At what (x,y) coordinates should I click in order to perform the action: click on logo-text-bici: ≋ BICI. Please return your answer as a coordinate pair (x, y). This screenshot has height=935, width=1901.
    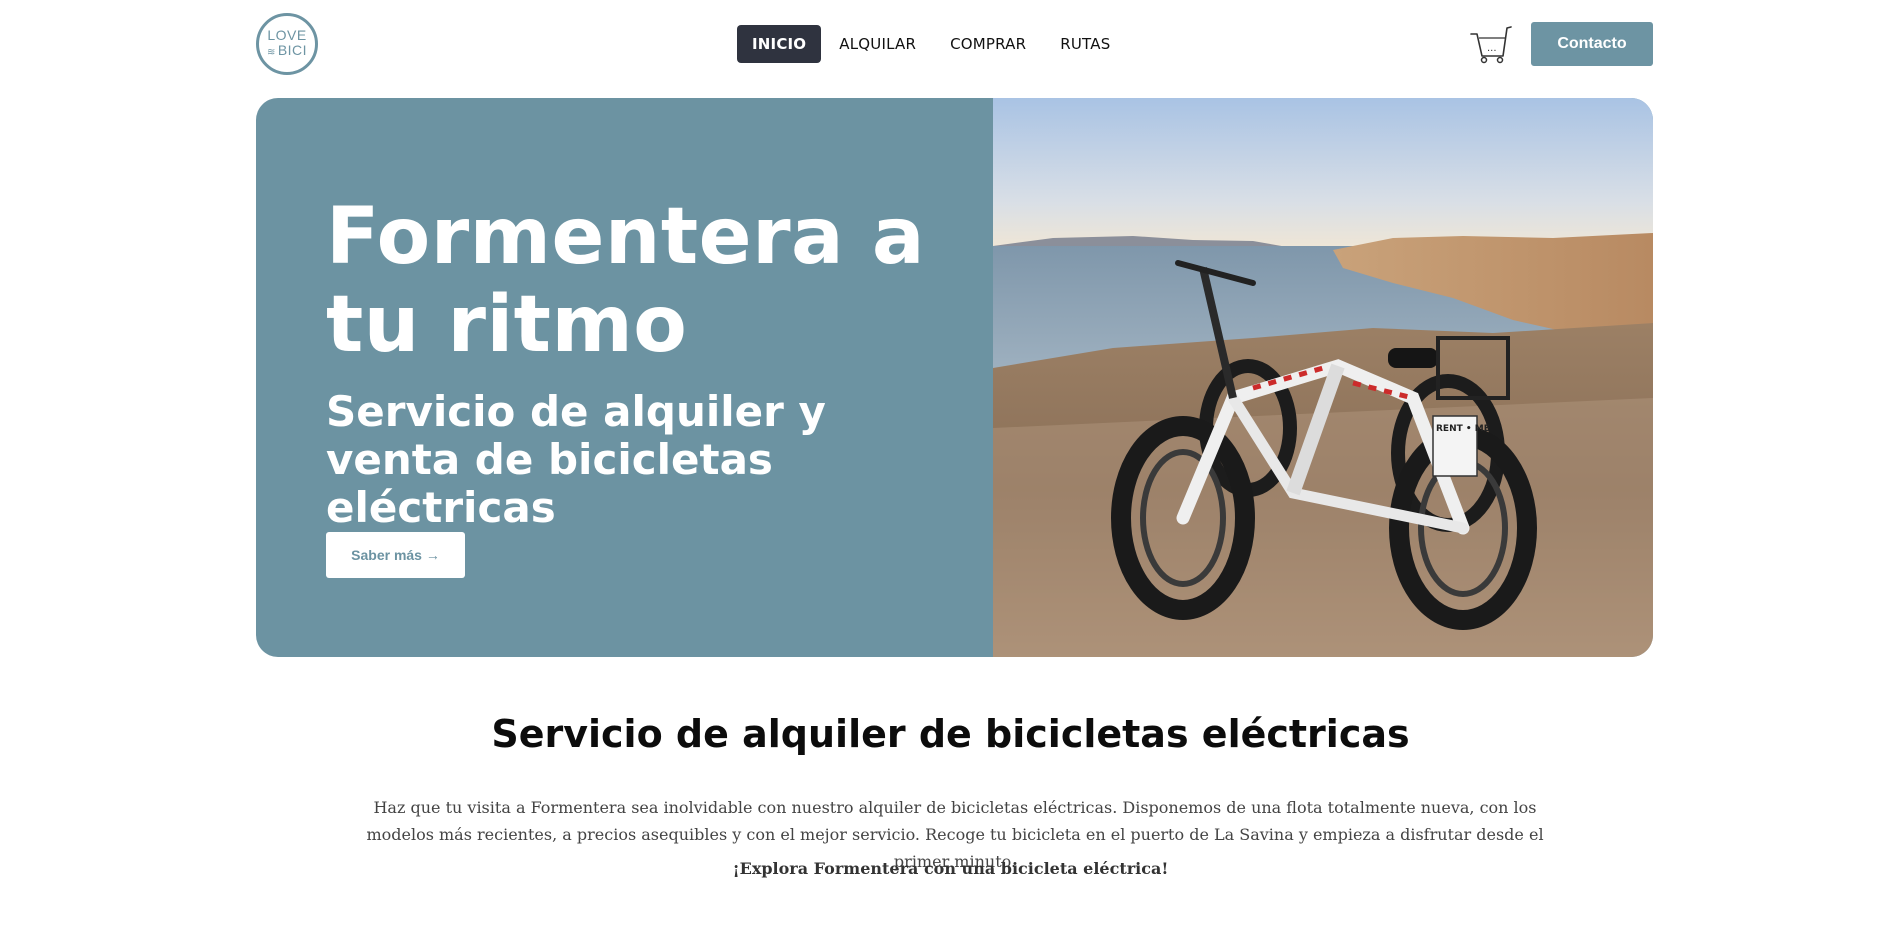
    Looking at the image, I should click on (287, 51).